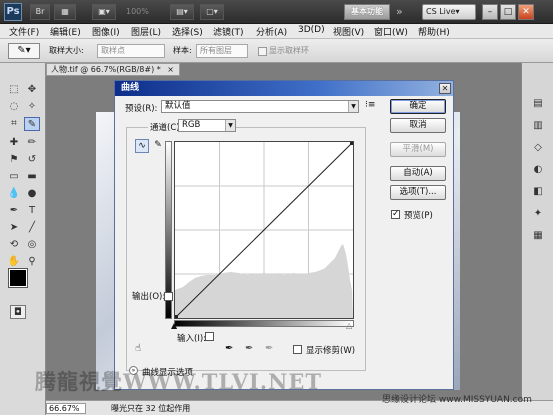  Describe the element at coordinates (269, 348) in the screenshot. I see `white-eyedropper-icon: ✒` at that location.